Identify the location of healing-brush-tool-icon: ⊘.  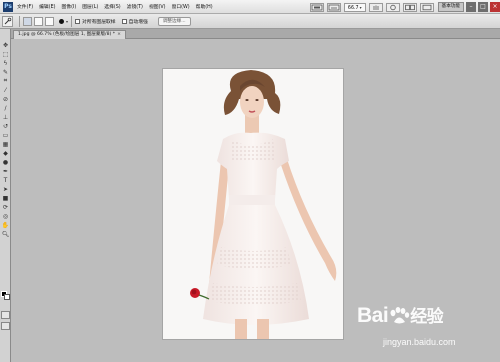
(5, 99).